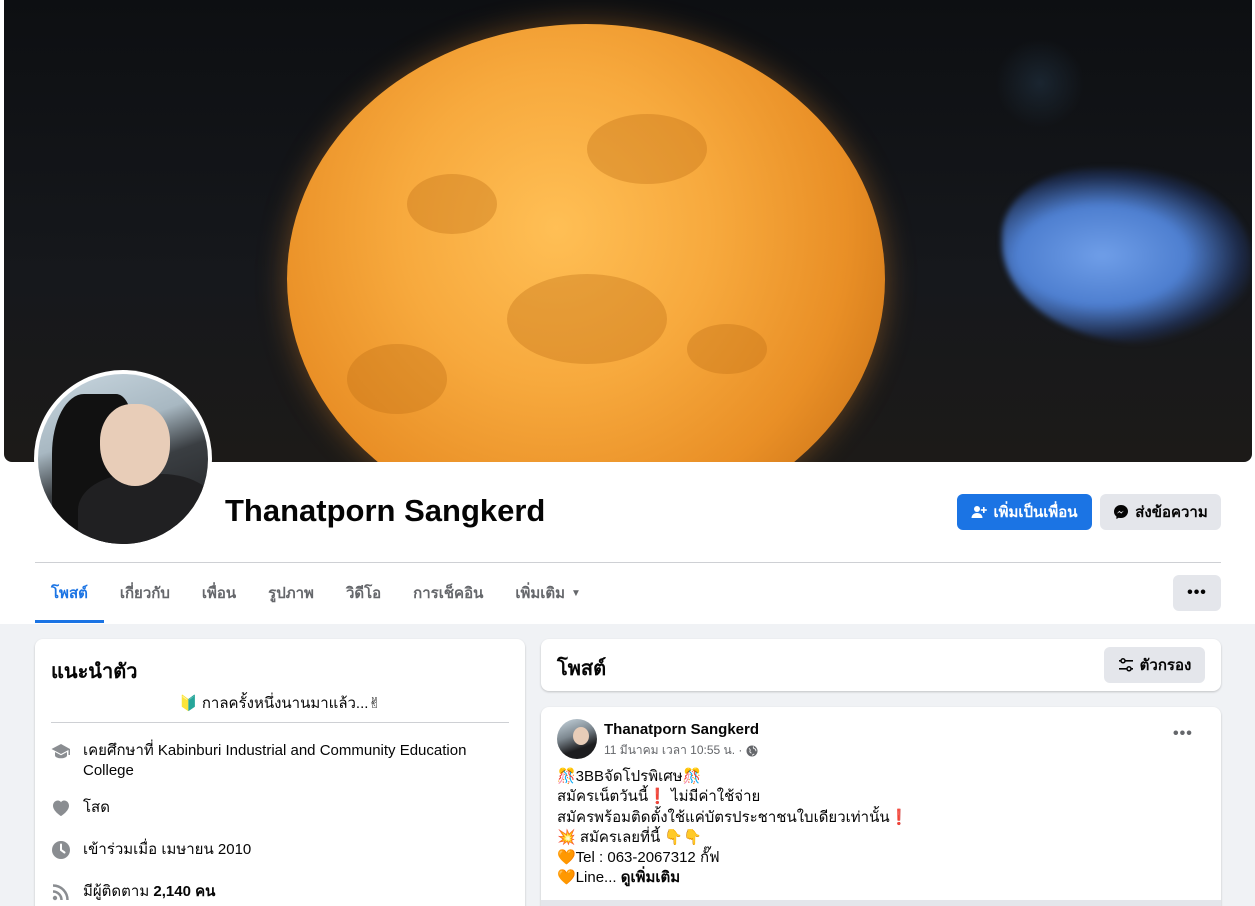 The width and height of the screenshot is (1255, 906). Describe the element at coordinates (1125, 665) in the screenshot. I see `filter-icon` at that location.